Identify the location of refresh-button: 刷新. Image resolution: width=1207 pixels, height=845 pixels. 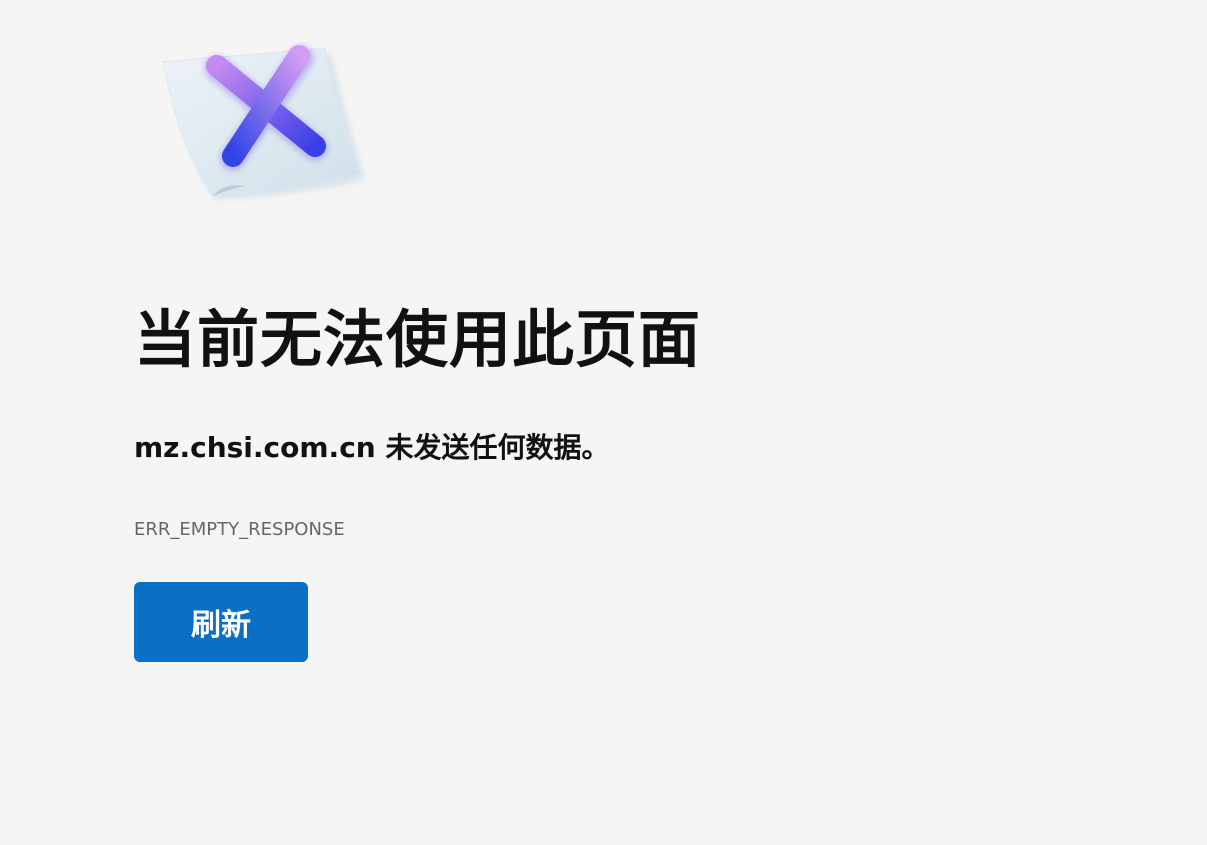
(221, 622).